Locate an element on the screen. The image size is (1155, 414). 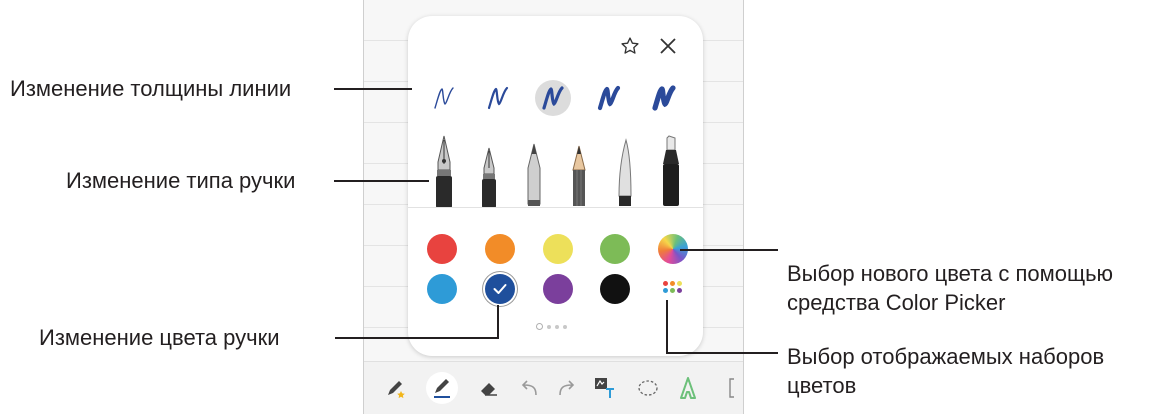
undo-icon is located at coordinates (529, 388).